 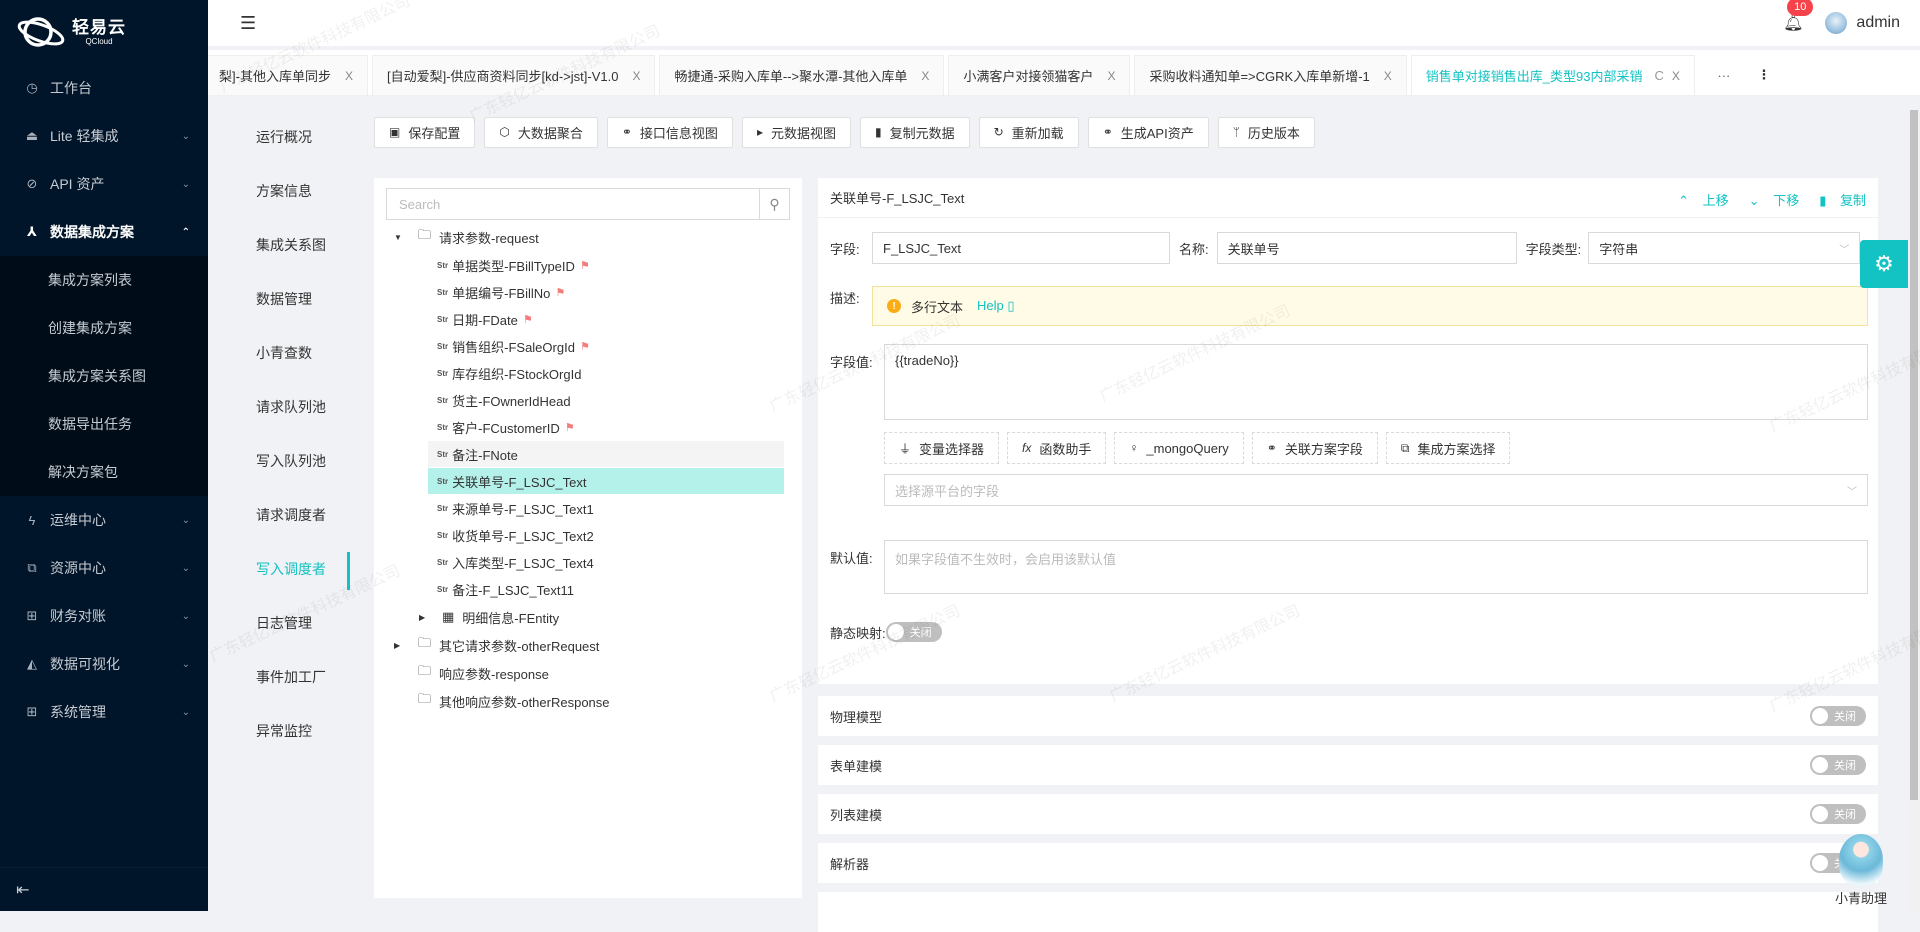 I want to click on tabs-menu-button: ⋮, so click(x=1764, y=75).